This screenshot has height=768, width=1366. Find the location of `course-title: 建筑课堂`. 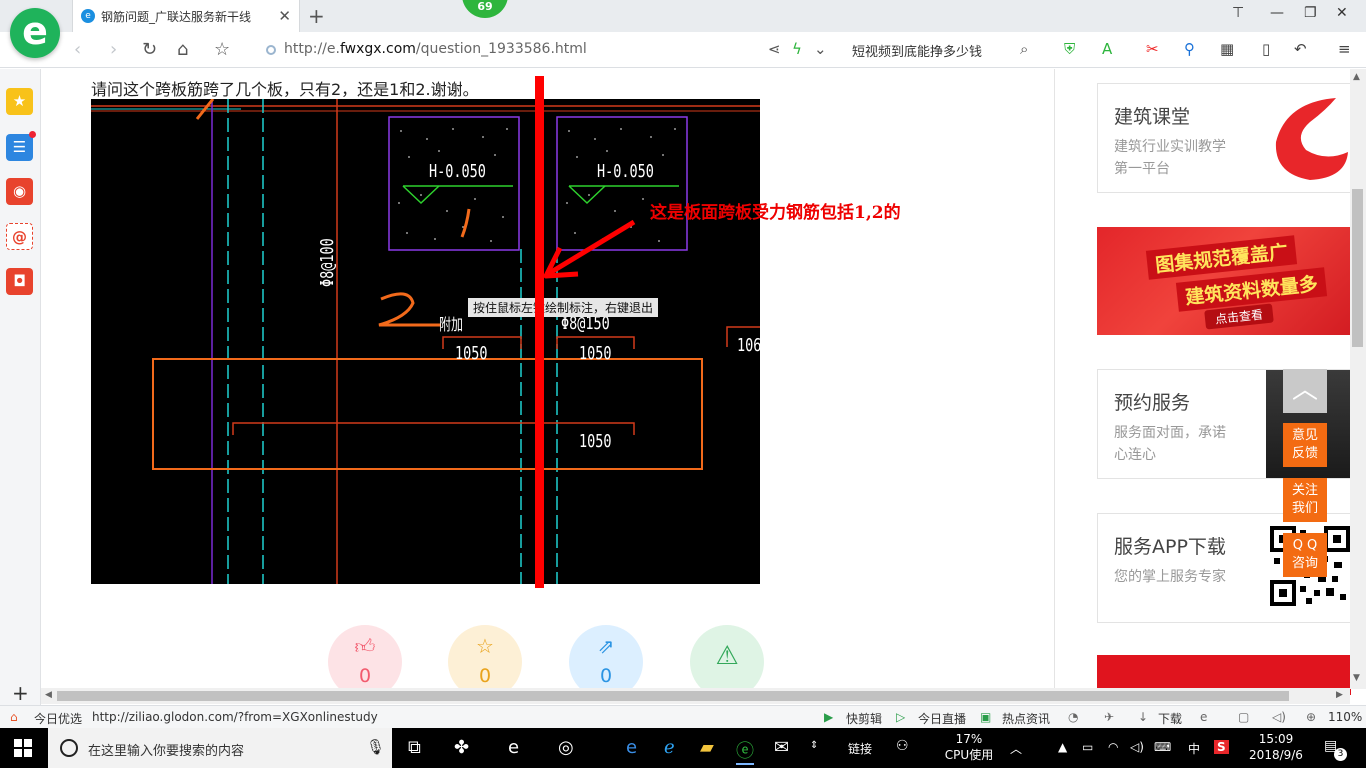

course-title: 建筑课堂 is located at coordinates (1152, 117).